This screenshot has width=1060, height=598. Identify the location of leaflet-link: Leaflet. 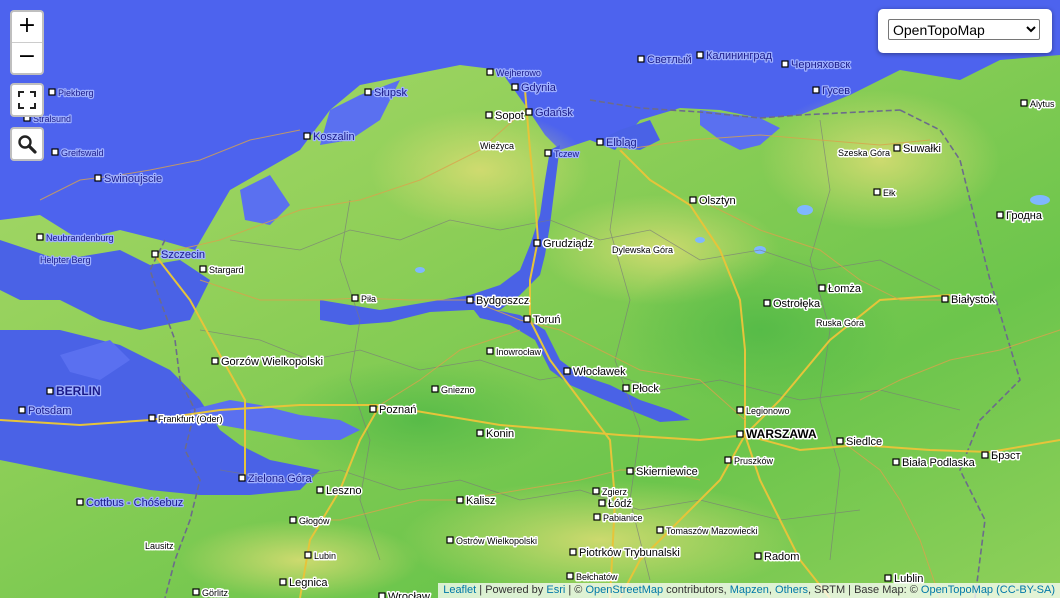
(459, 590).